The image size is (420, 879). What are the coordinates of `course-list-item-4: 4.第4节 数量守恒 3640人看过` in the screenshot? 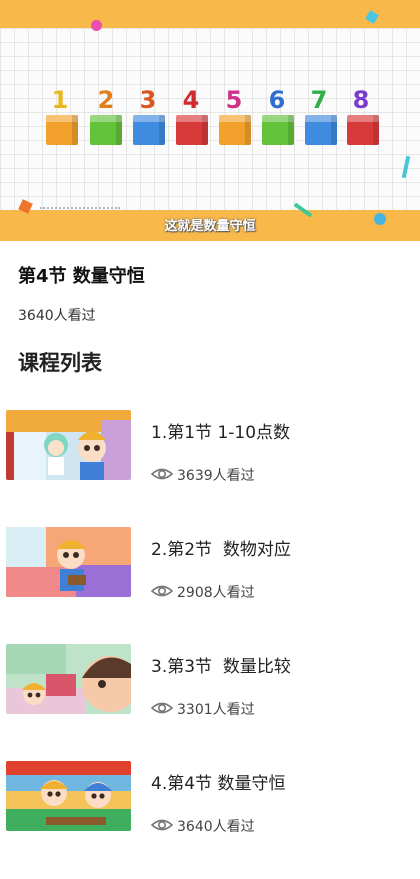 It's located at (210, 811).